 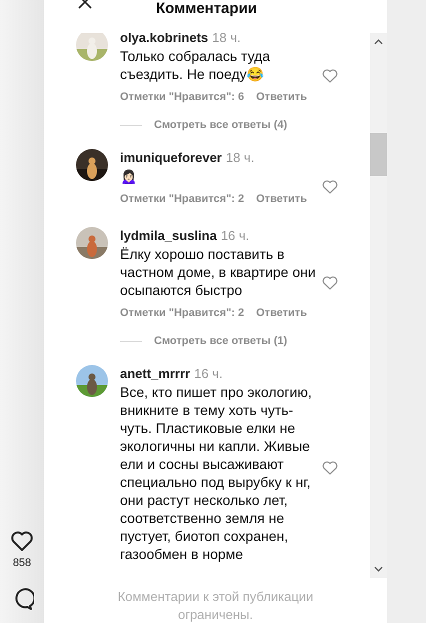 I want to click on comments-restricted-notice: Комментарии к этой публикации ограничены., so click(x=215, y=605).